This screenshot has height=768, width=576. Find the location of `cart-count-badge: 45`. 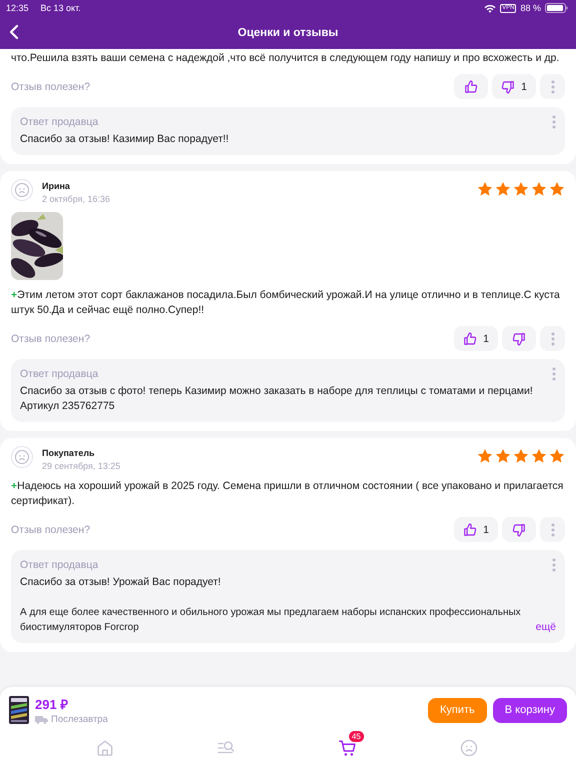

cart-count-badge: 45 is located at coordinates (356, 736).